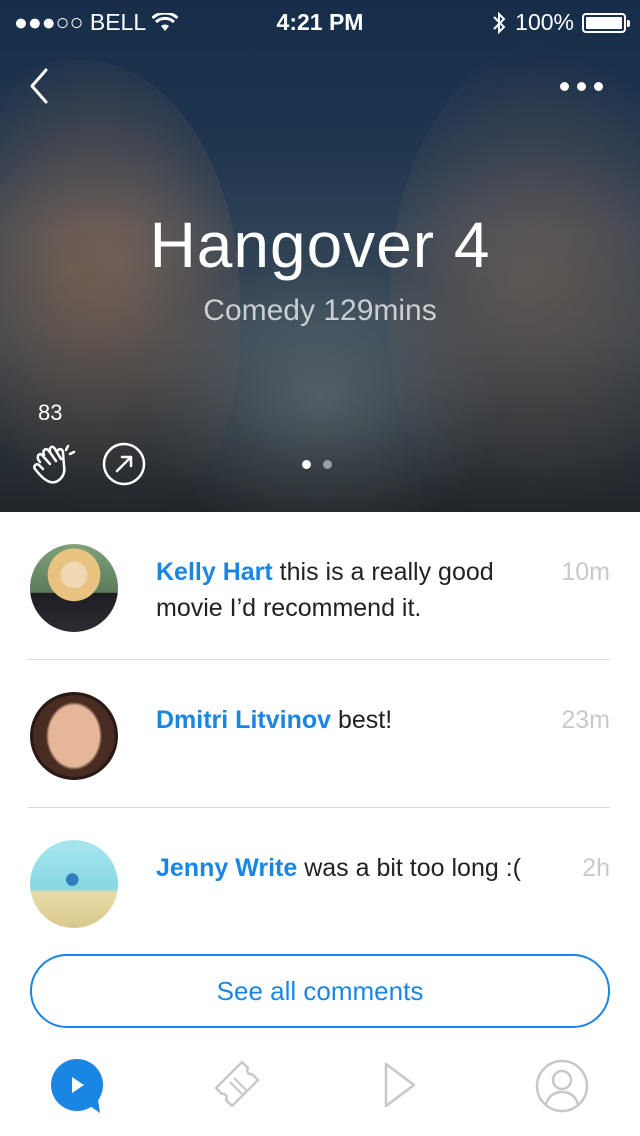 The width and height of the screenshot is (640, 1136). I want to click on movie-title: Hangover 4, so click(320, 245).